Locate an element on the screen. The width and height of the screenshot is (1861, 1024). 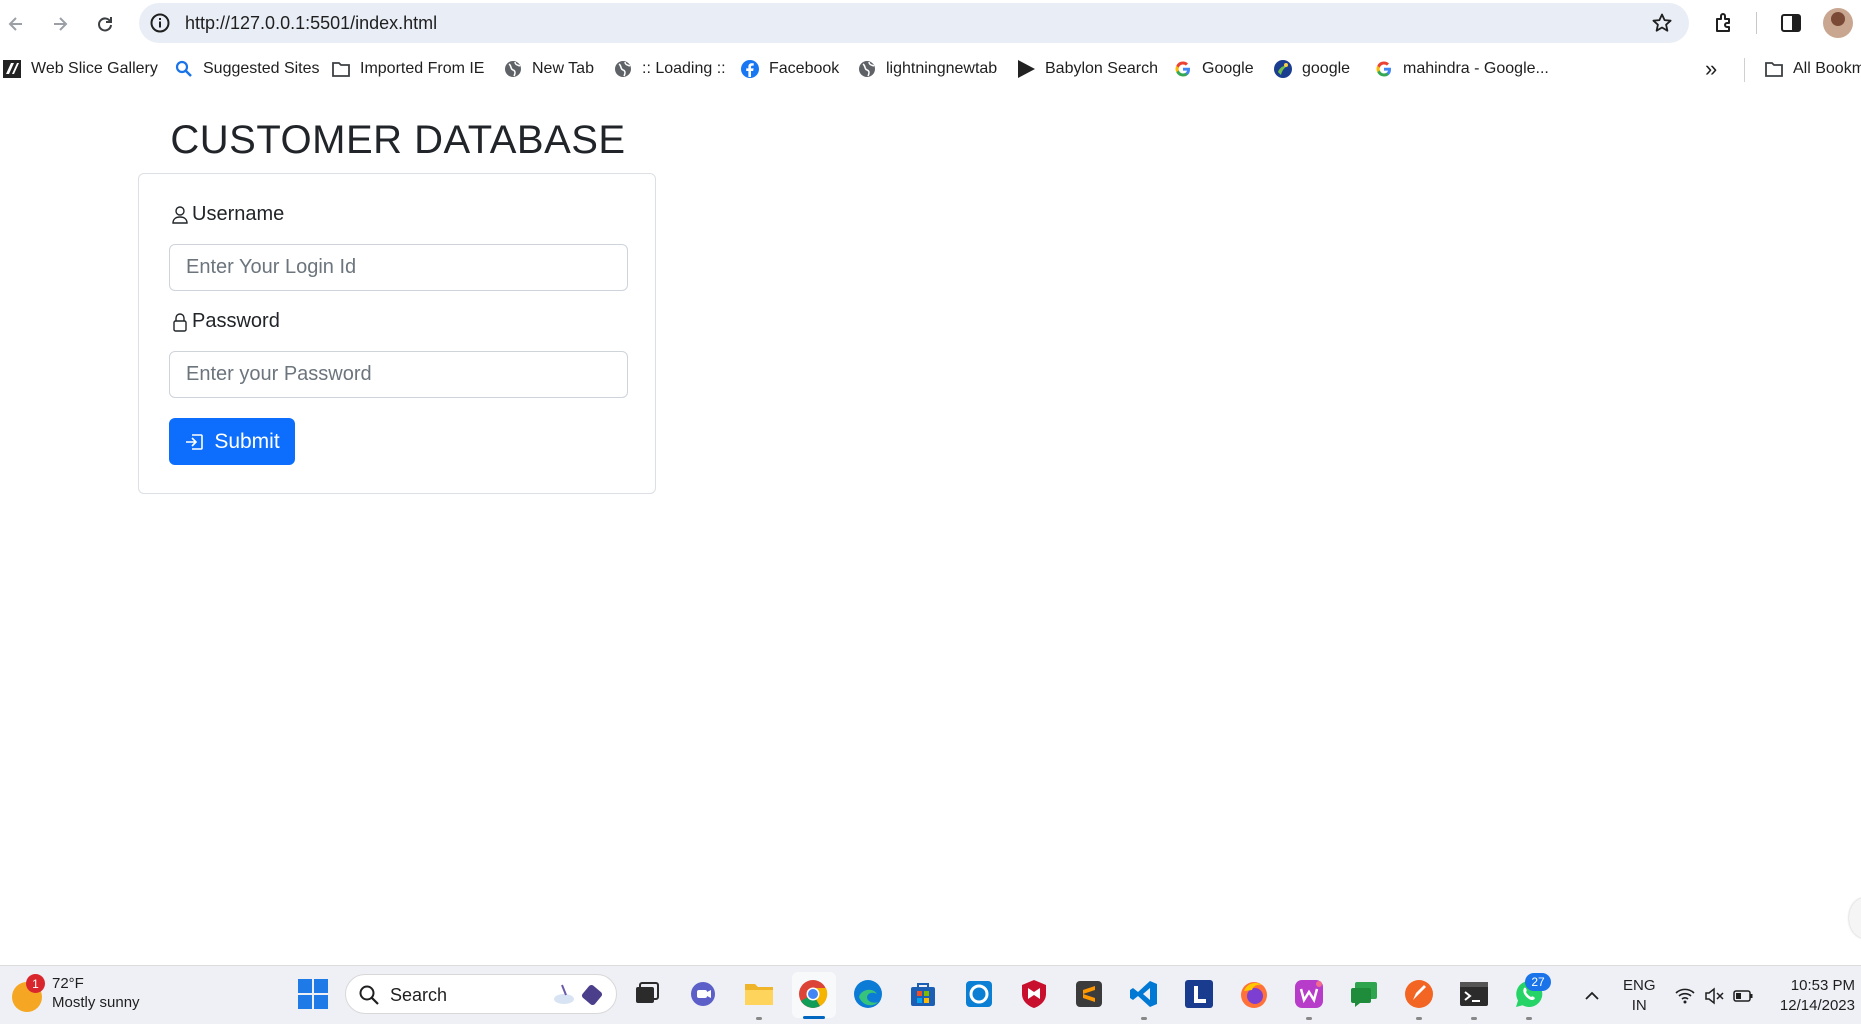
store-button is located at coordinates (923, 994).